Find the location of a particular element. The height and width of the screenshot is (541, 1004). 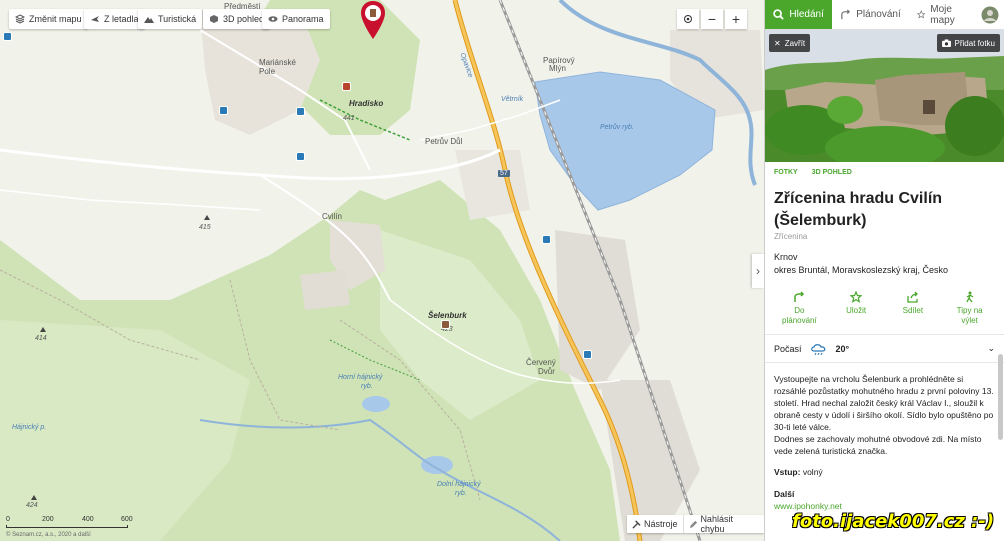

label-horni-hajnicky: Horní hájnický is located at coordinates (360, 377).